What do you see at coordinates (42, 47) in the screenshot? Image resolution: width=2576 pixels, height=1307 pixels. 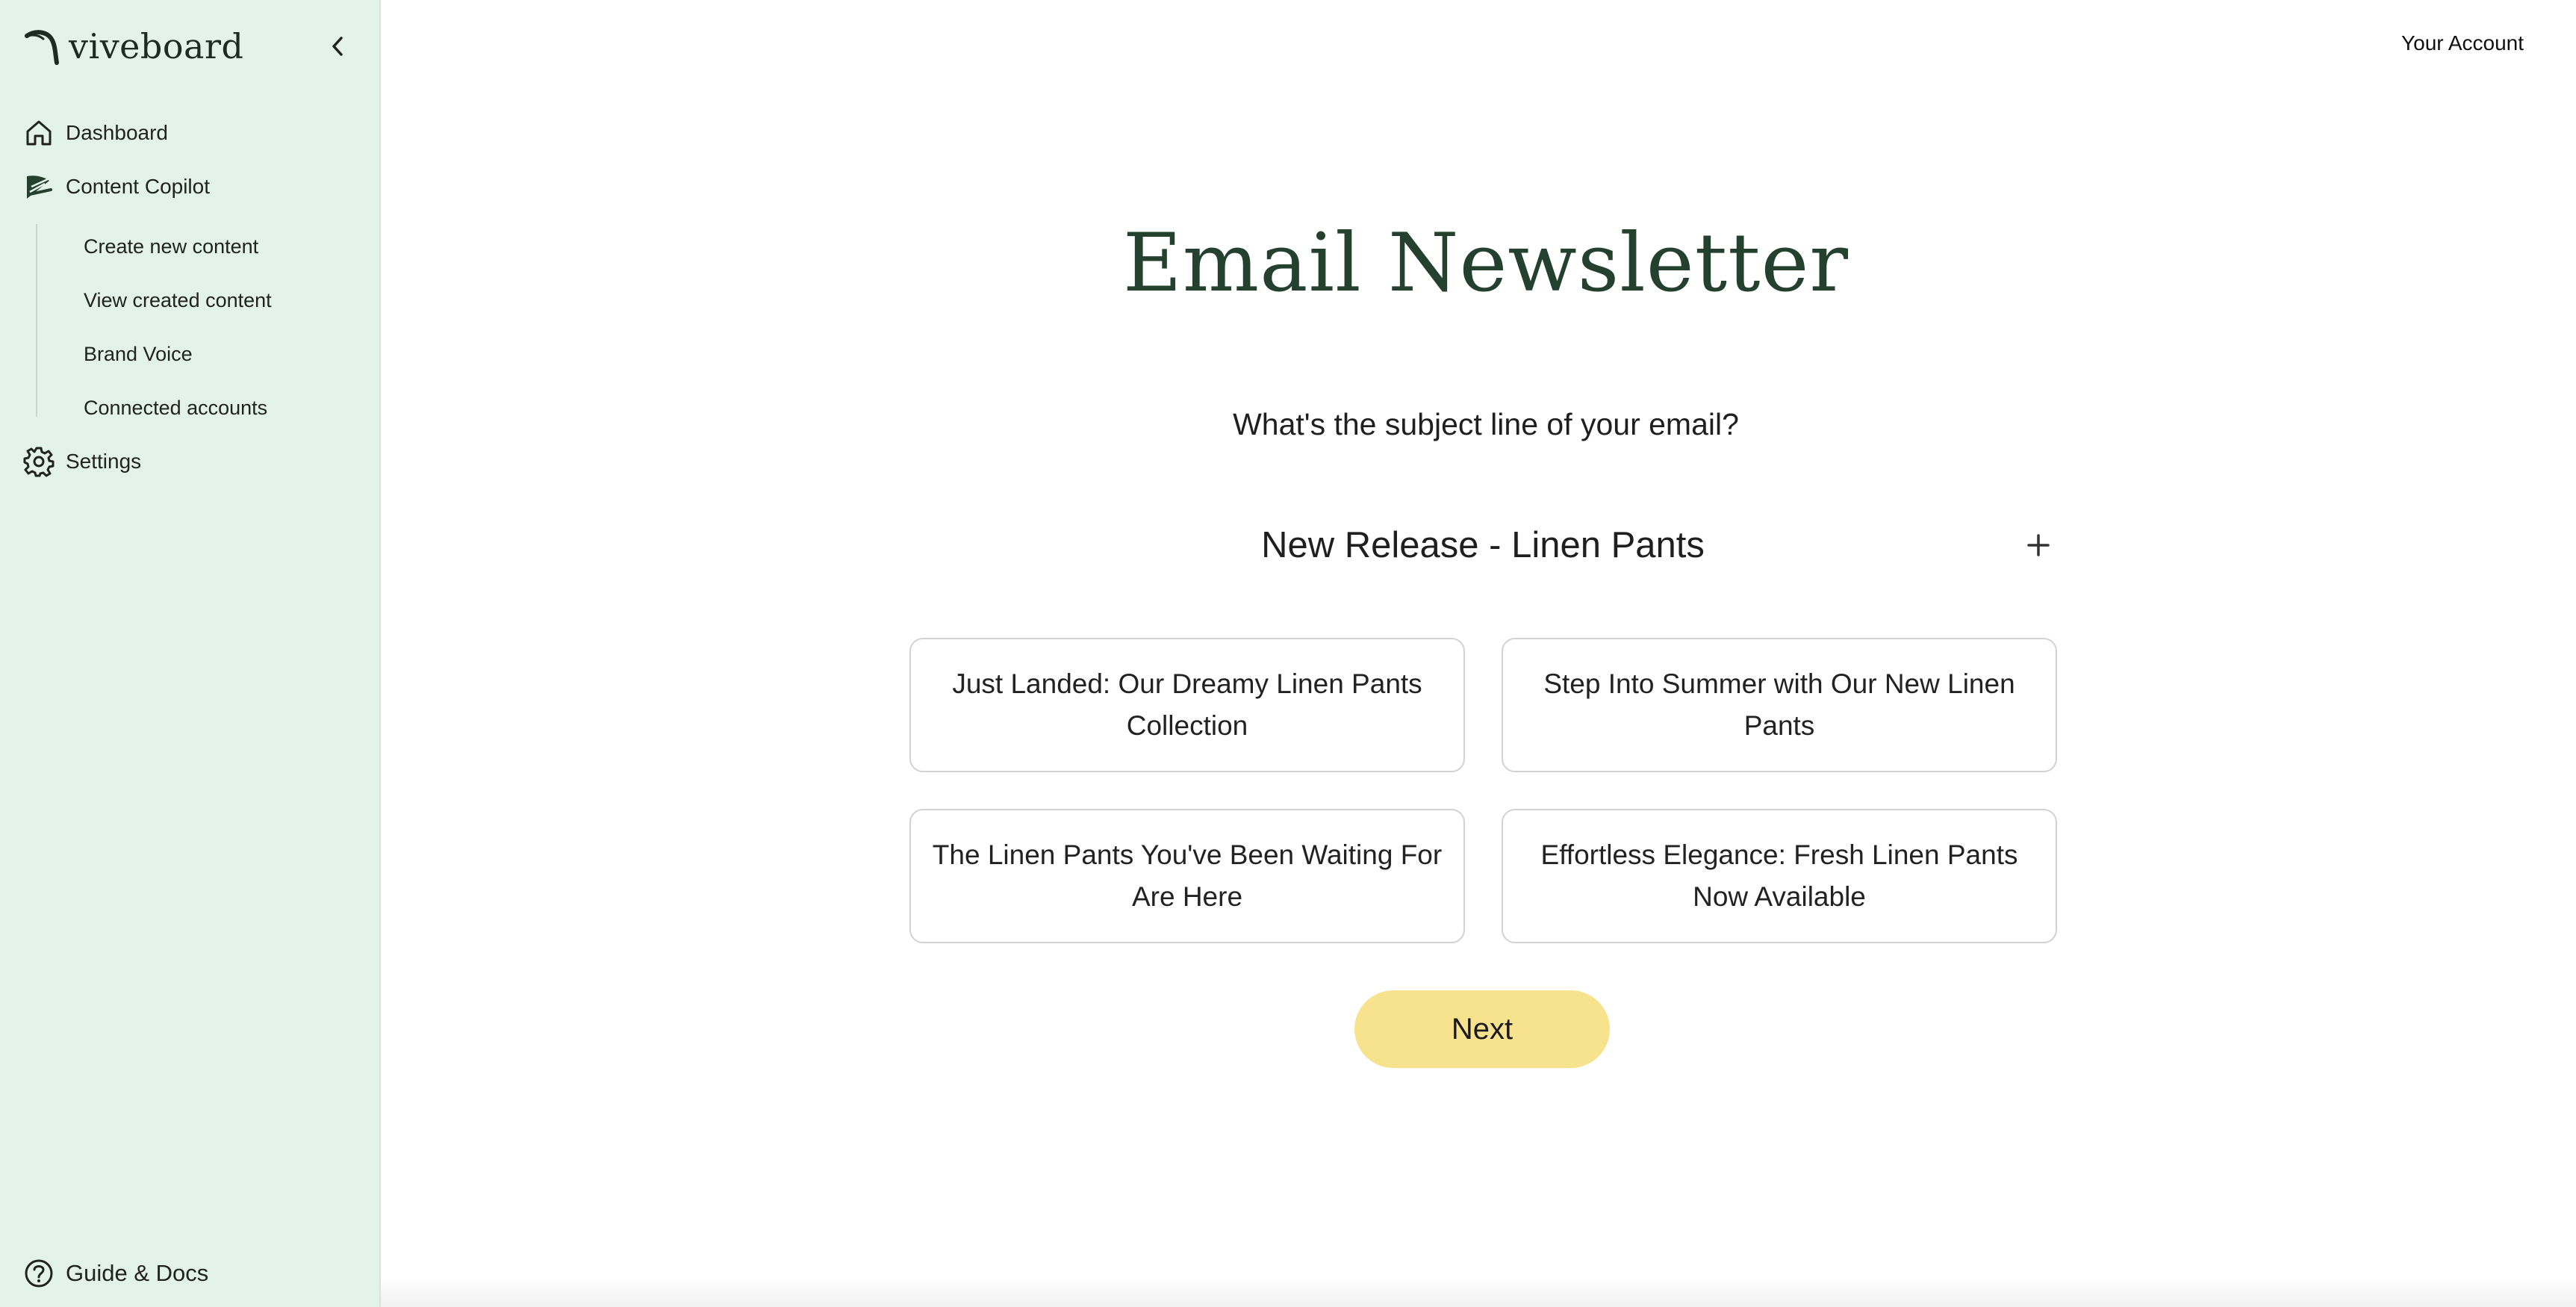 I see `viveboard-logo-icon` at bounding box center [42, 47].